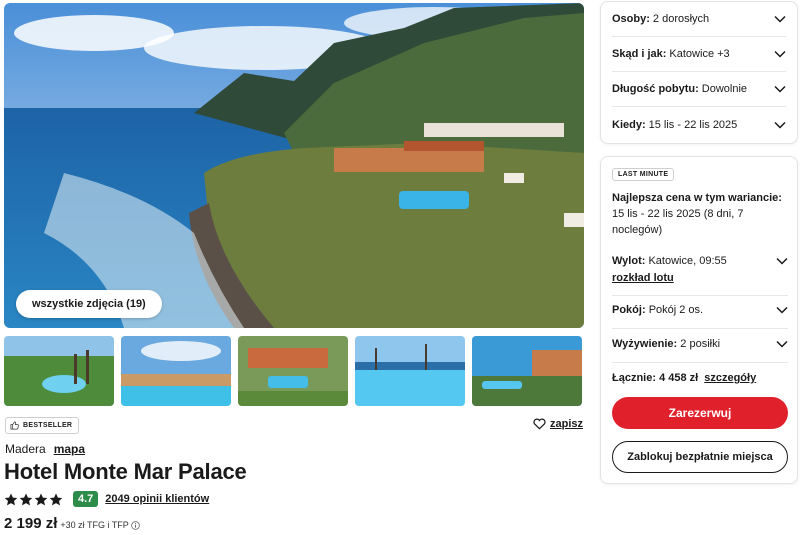  What do you see at coordinates (699, 19) in the screenshot?
I see `persons-selector: Osoby: 2 dorosłych` at bounding box center [699, 19].